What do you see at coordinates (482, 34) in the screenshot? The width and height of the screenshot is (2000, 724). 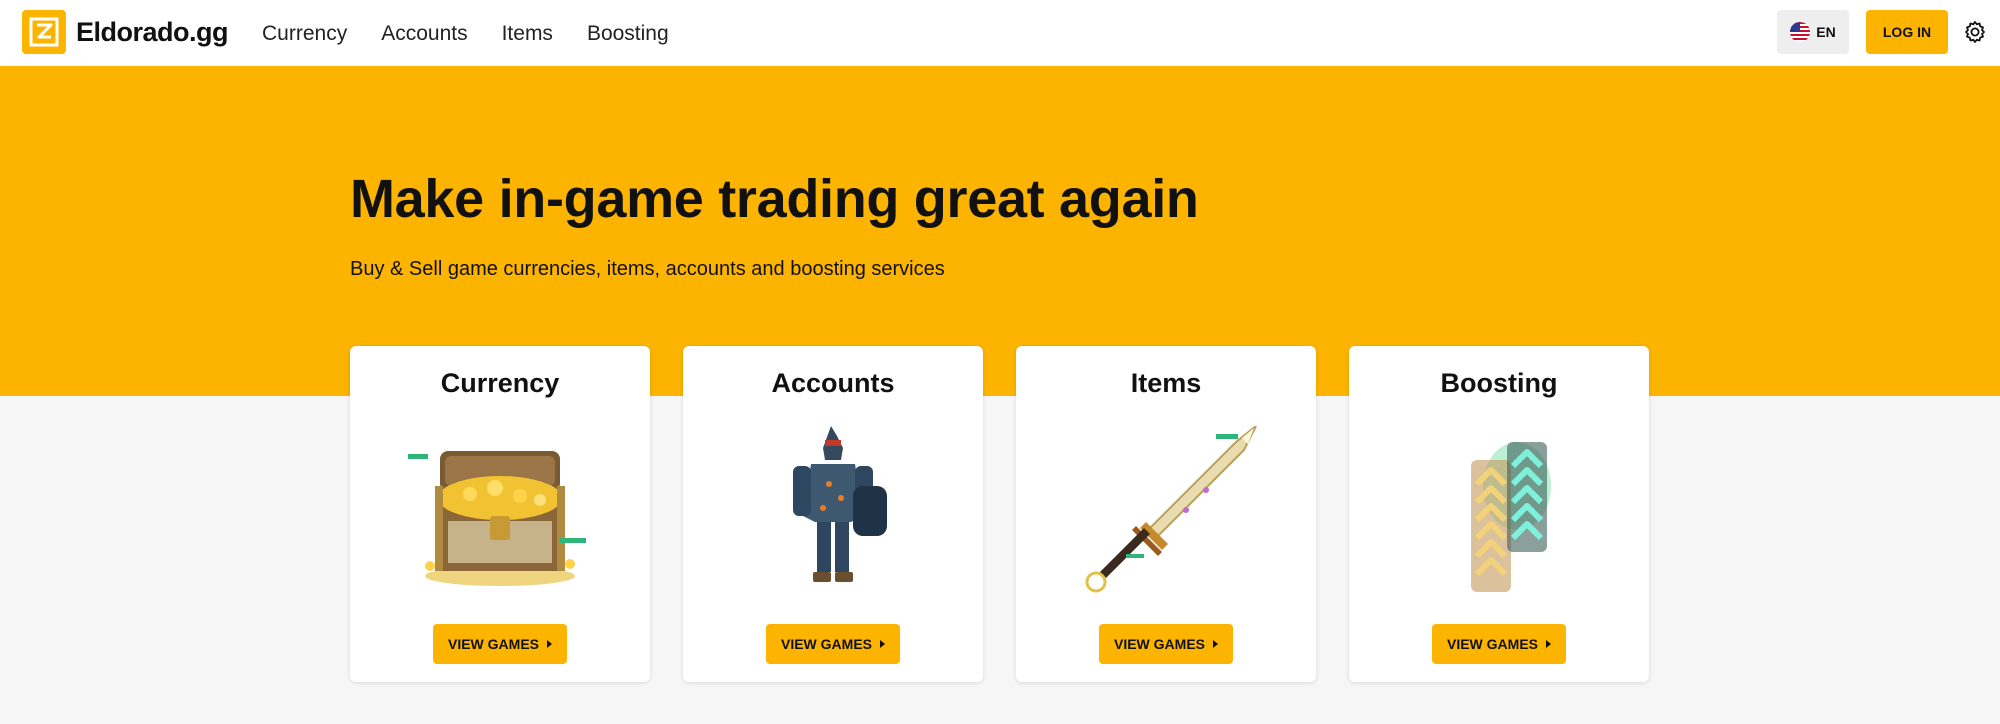 I see `main-nav: Currency Accounts Items Boosting` at bounding box center [482, 34].